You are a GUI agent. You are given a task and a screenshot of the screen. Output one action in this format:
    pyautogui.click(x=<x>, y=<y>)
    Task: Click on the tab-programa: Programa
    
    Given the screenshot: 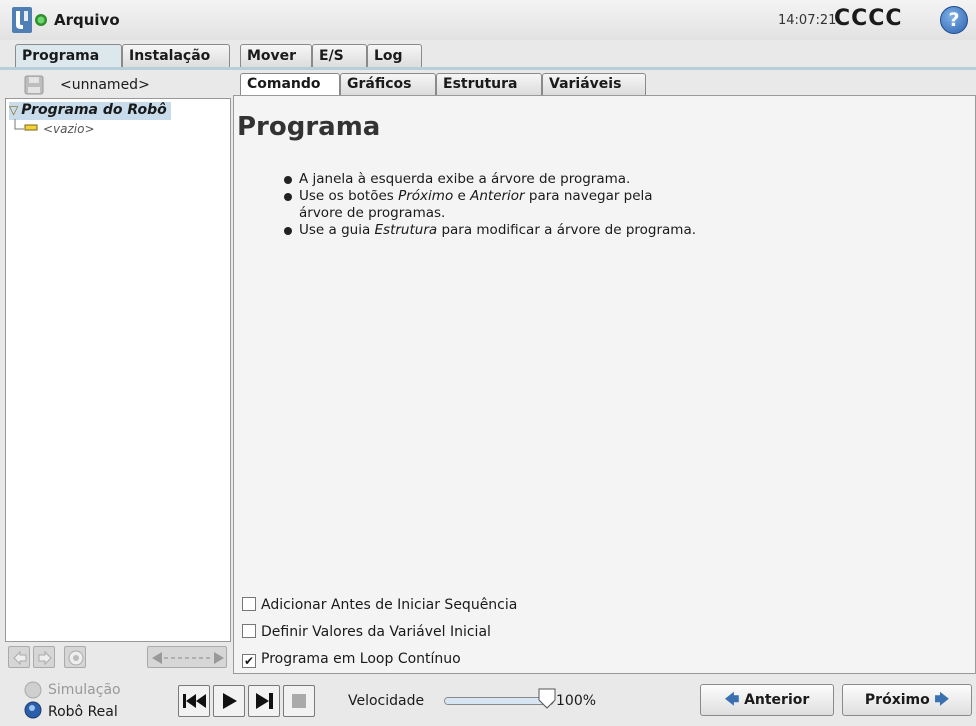 What is the action you would take?
    pyautogui.click(x=68, y=56)
    